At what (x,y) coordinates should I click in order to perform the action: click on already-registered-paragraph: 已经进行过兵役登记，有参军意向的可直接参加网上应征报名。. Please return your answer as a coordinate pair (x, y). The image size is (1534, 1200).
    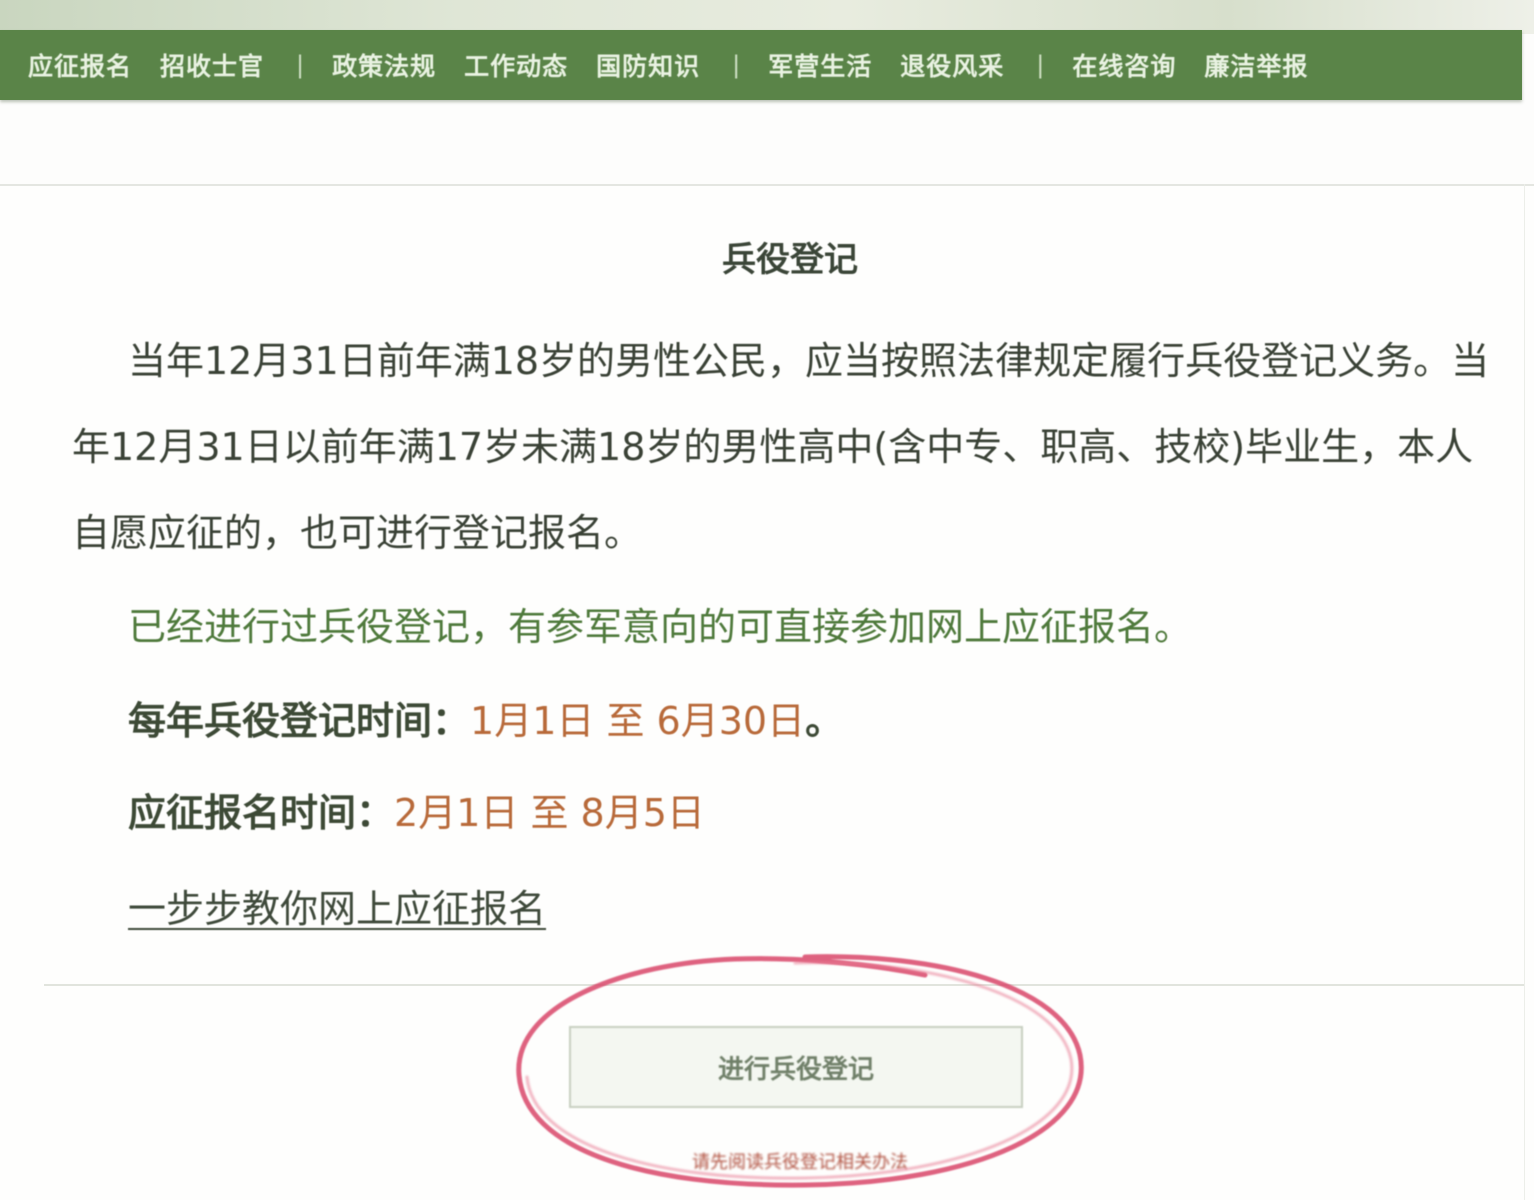
    Looking at the image, I should click on (660, 627).